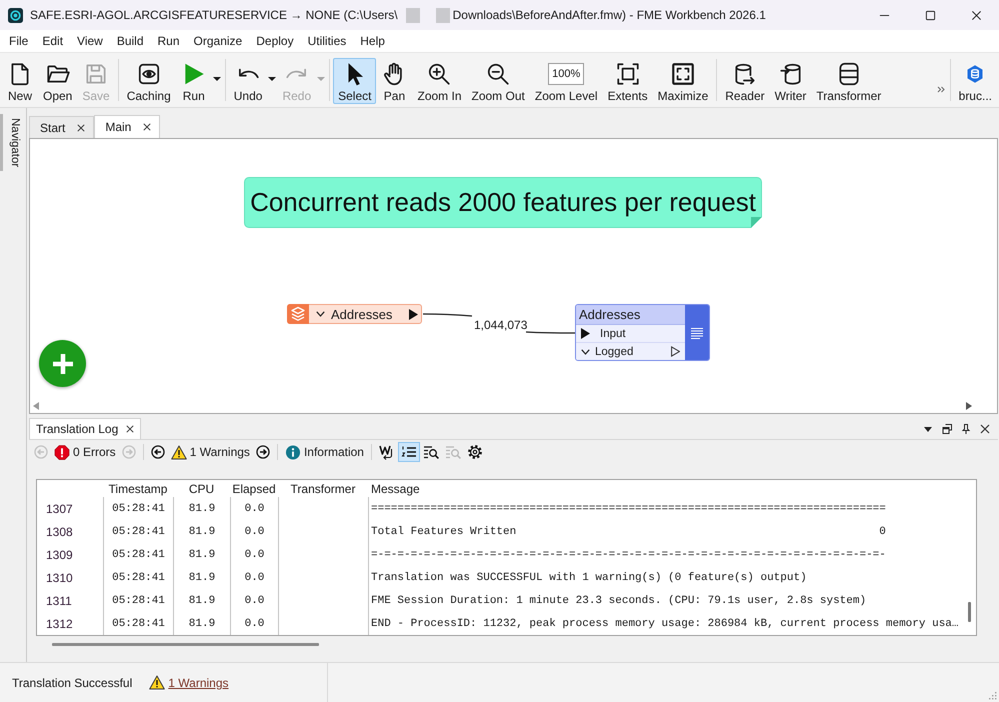 The width and height of the screenshot is (999, 702). Describe the element at coordinates (683, 74) in the screenshot. I see `frame-icon` at that location.